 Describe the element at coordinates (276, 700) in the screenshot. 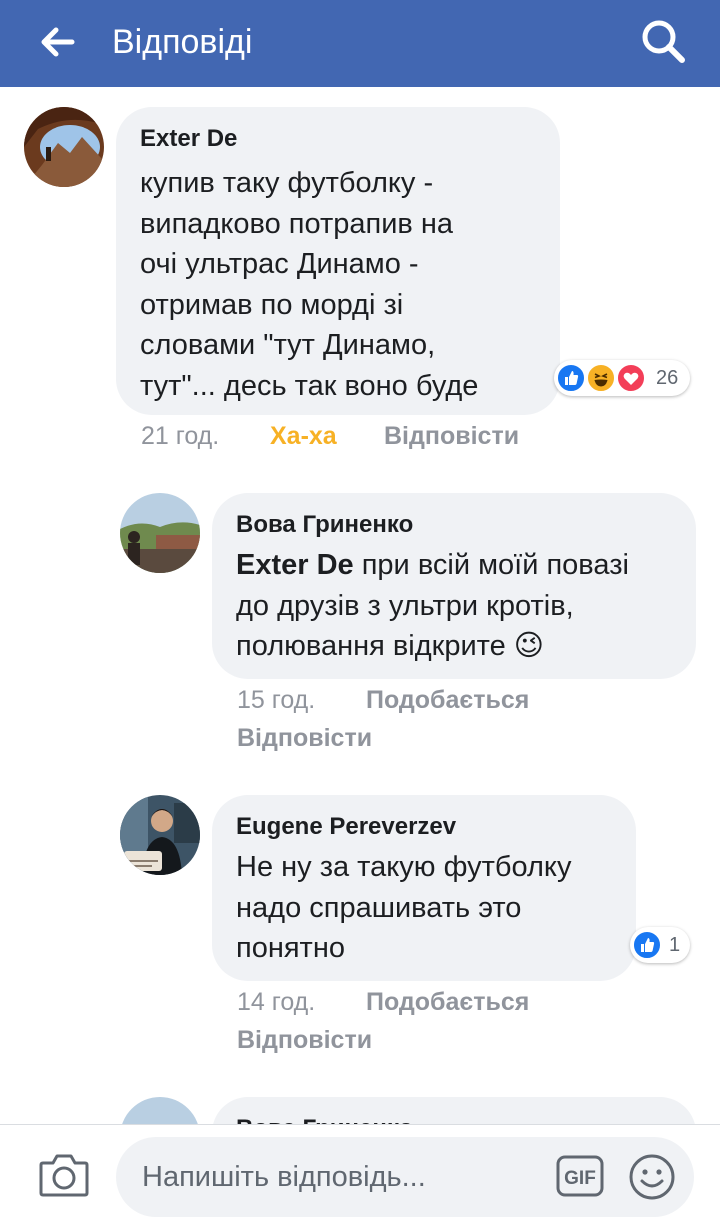

I see `comment-time: 15 год.` at that location.